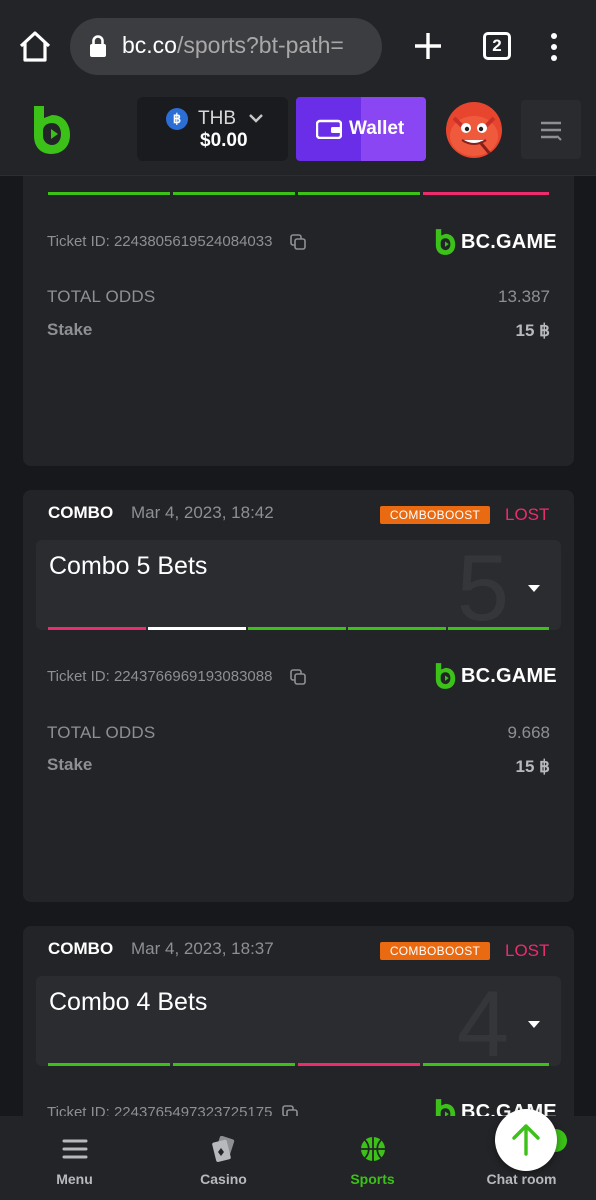 This screenshot has width=596, height=1200. Describe the element at coordinates (35, 47) in the screenshot. I see `home-icon` at that location.